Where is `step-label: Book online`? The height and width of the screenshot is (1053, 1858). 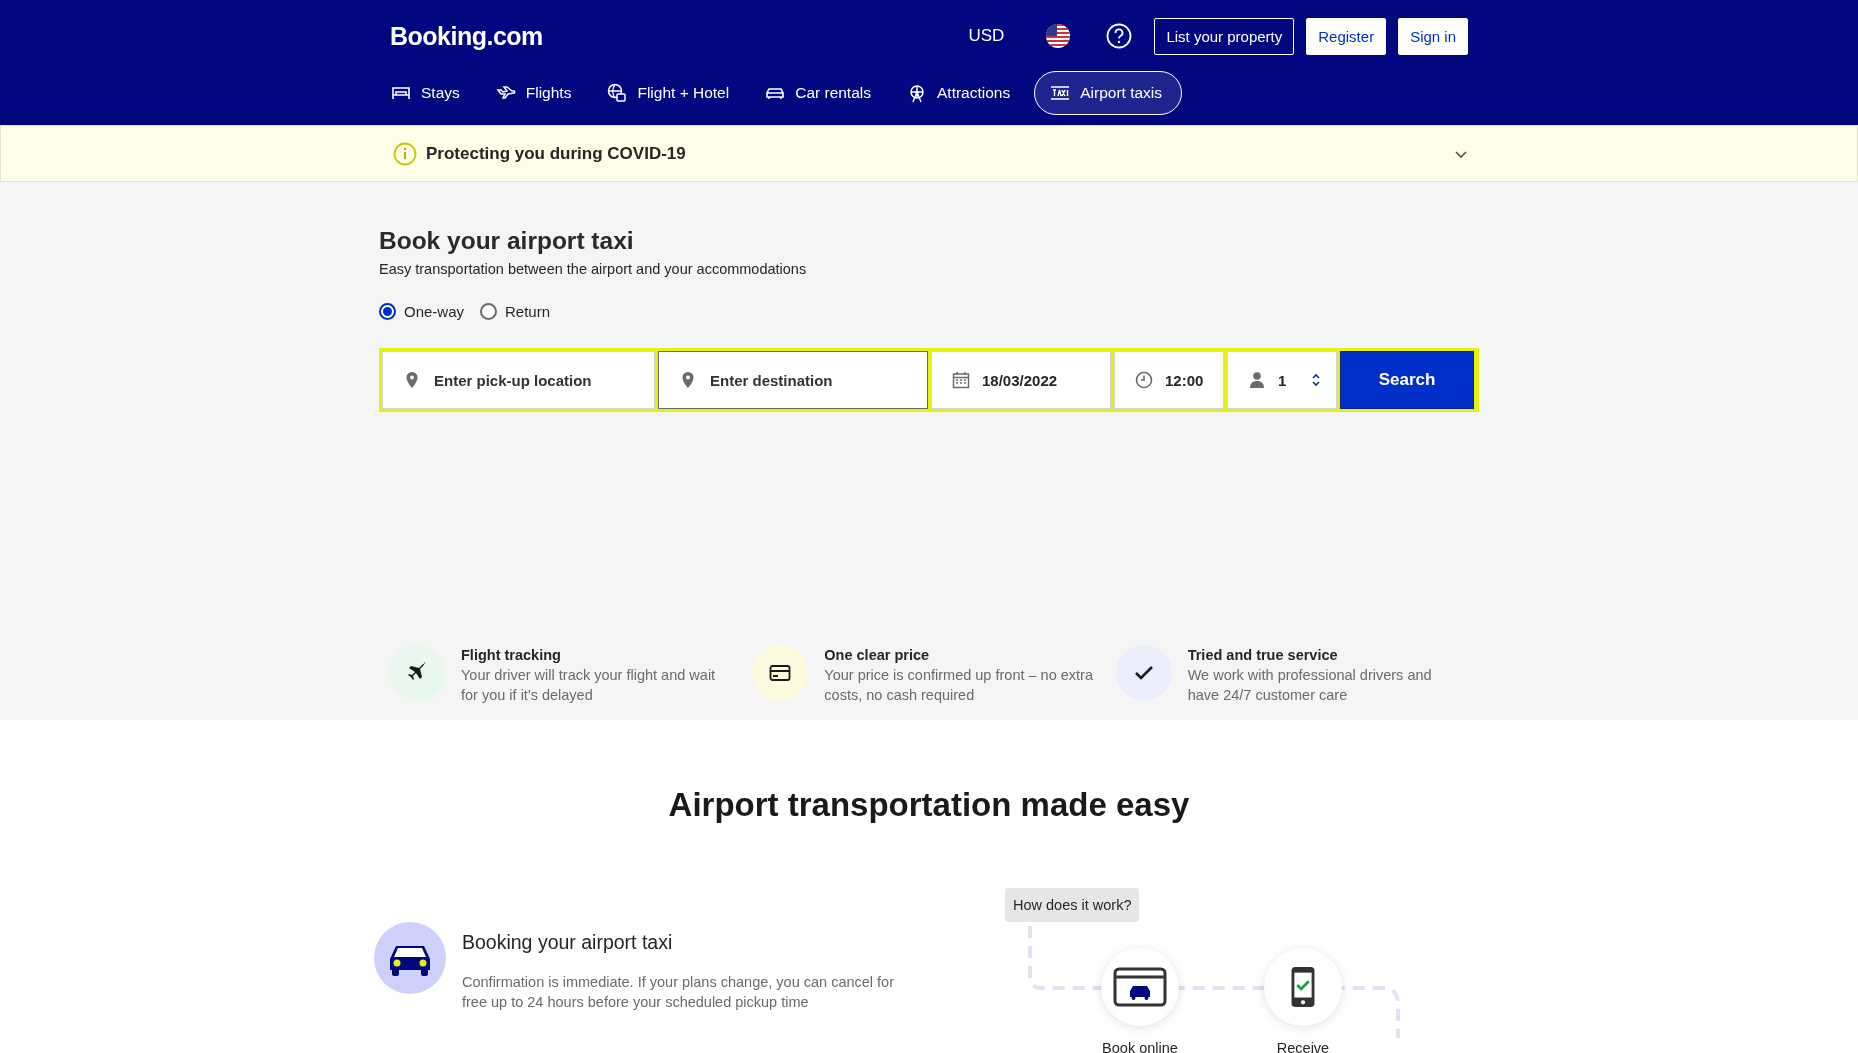 step-label: Book online is located at coordinates (1140, 1046).